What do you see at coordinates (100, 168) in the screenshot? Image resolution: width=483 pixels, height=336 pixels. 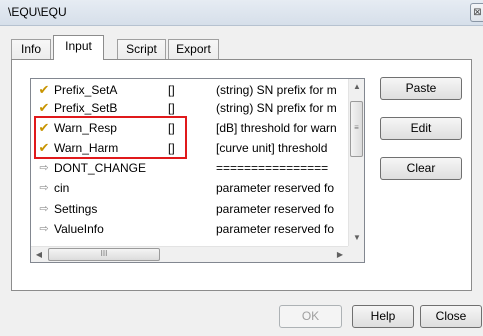 I see `param-name: DONT_CHANGE` at bounding box center [100, 168].